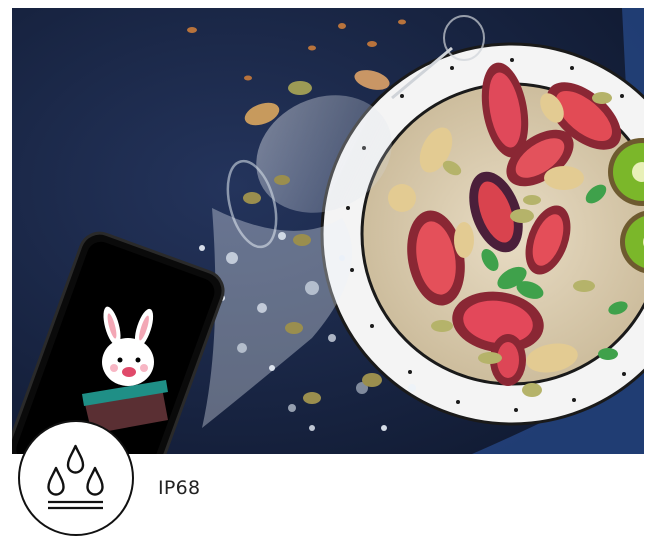 The height and width of the screenshot is (536, 656). What do you see at coordinates (179, 488) in the screenshot?
I see `feature-label: IP68` at bounding box center [179, 488].